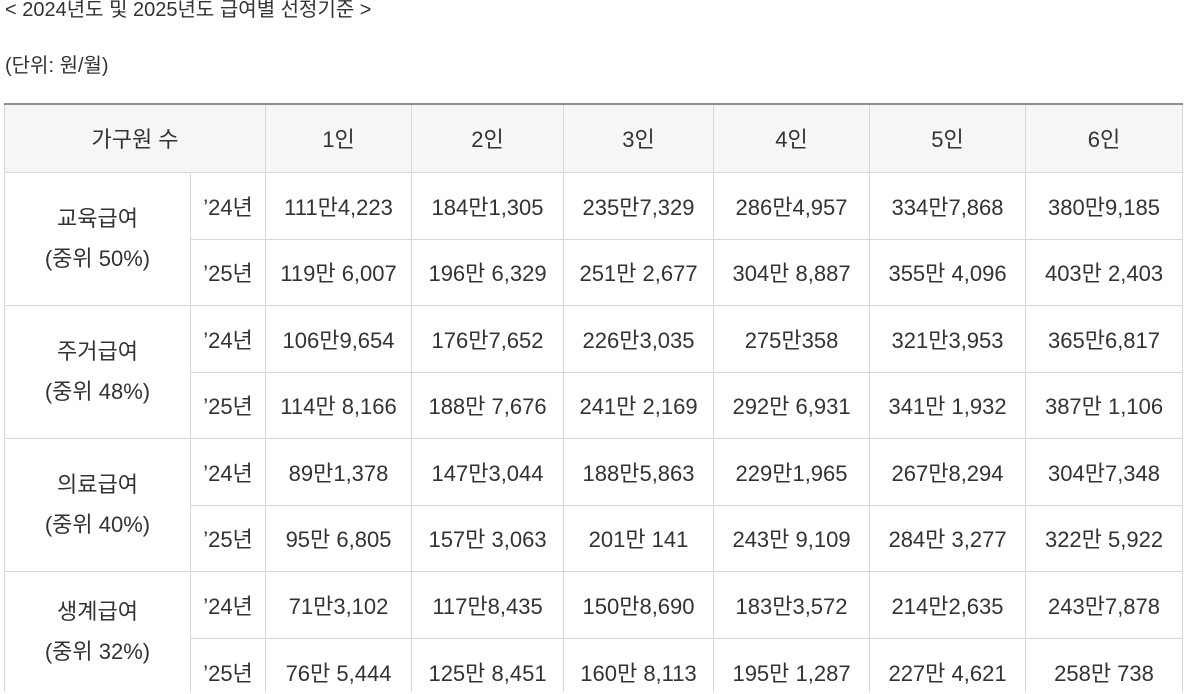 The height and width of the screenshot is (694, 1194). What do you see at coordinates (488, 538) in the screenshot?
I see `amount-cell: 157만 3,063` at bounding box center [488, 538].